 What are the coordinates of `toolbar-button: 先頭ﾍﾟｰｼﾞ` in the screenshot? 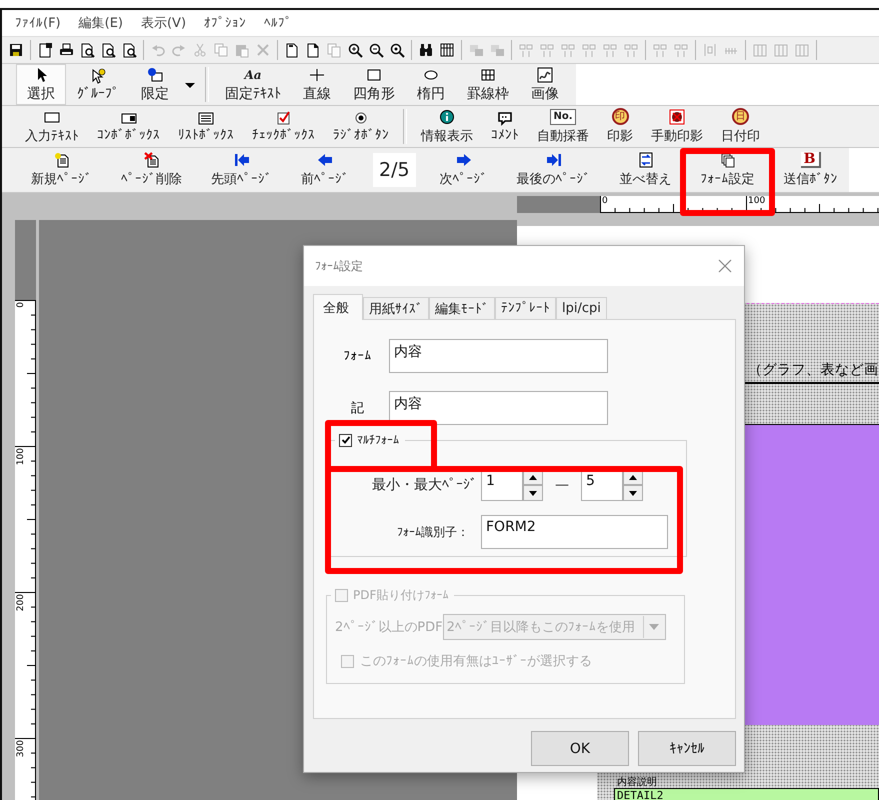 It's located at (241, 170).